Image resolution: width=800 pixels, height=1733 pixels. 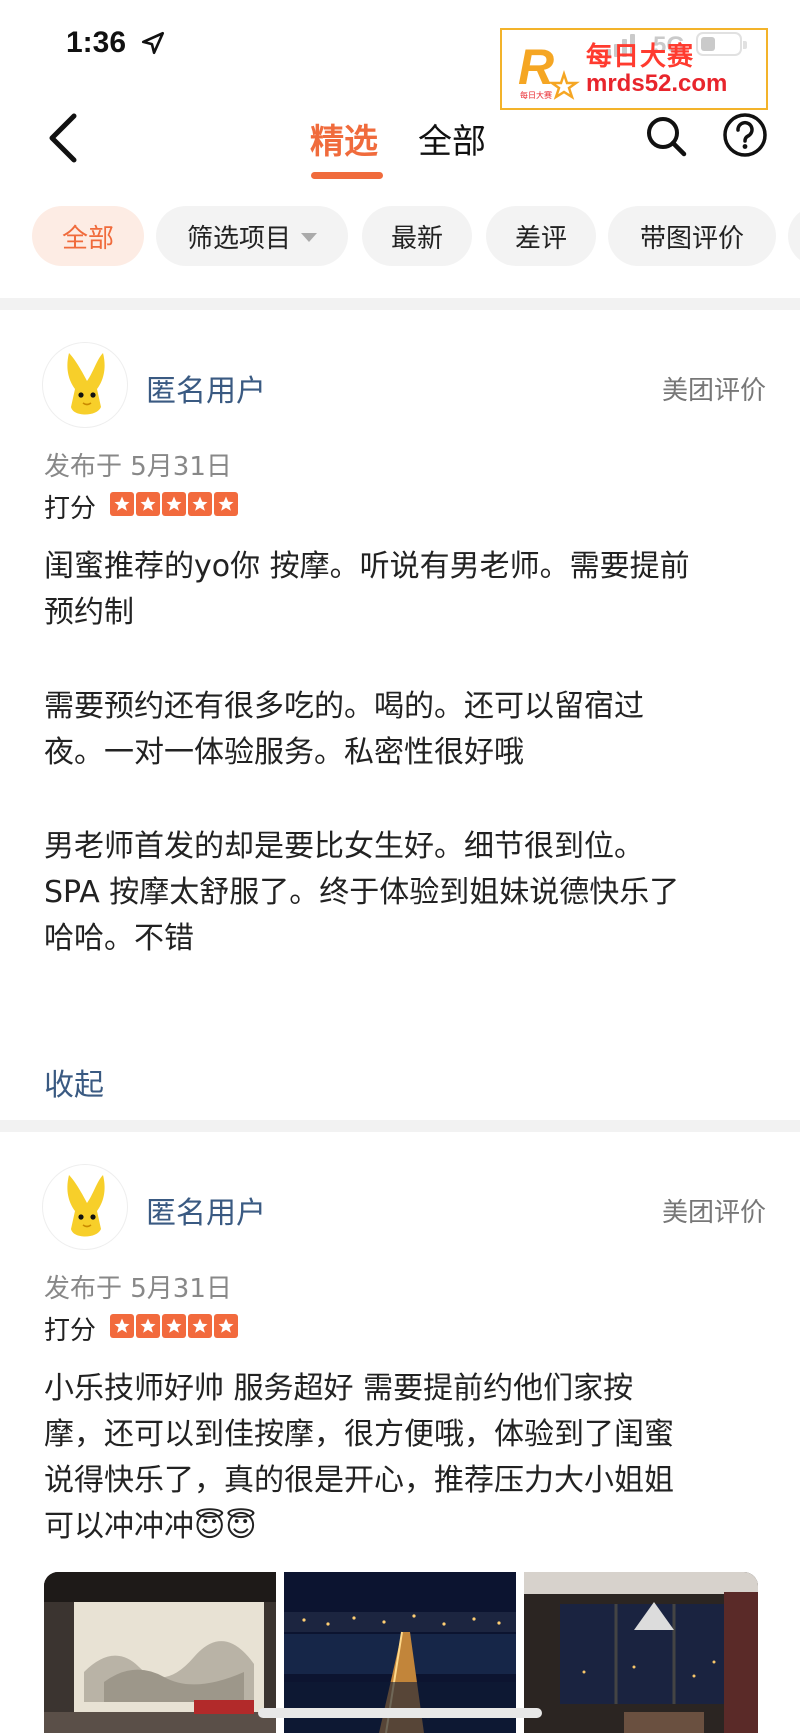 What do you see at coordinates (400, 140) in the screenshot?
I see `nav-bar: 精选 全部` at bounding box center [400, 140].